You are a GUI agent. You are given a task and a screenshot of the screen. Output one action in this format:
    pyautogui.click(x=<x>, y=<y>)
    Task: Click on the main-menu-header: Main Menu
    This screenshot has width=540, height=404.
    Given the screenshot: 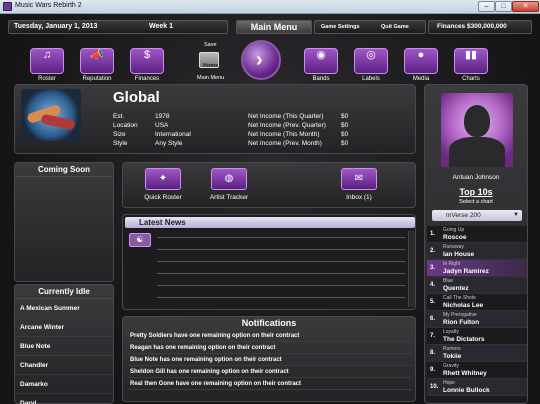 What is the action you would take?
    pyautogui.click(x=274, y=27)
    